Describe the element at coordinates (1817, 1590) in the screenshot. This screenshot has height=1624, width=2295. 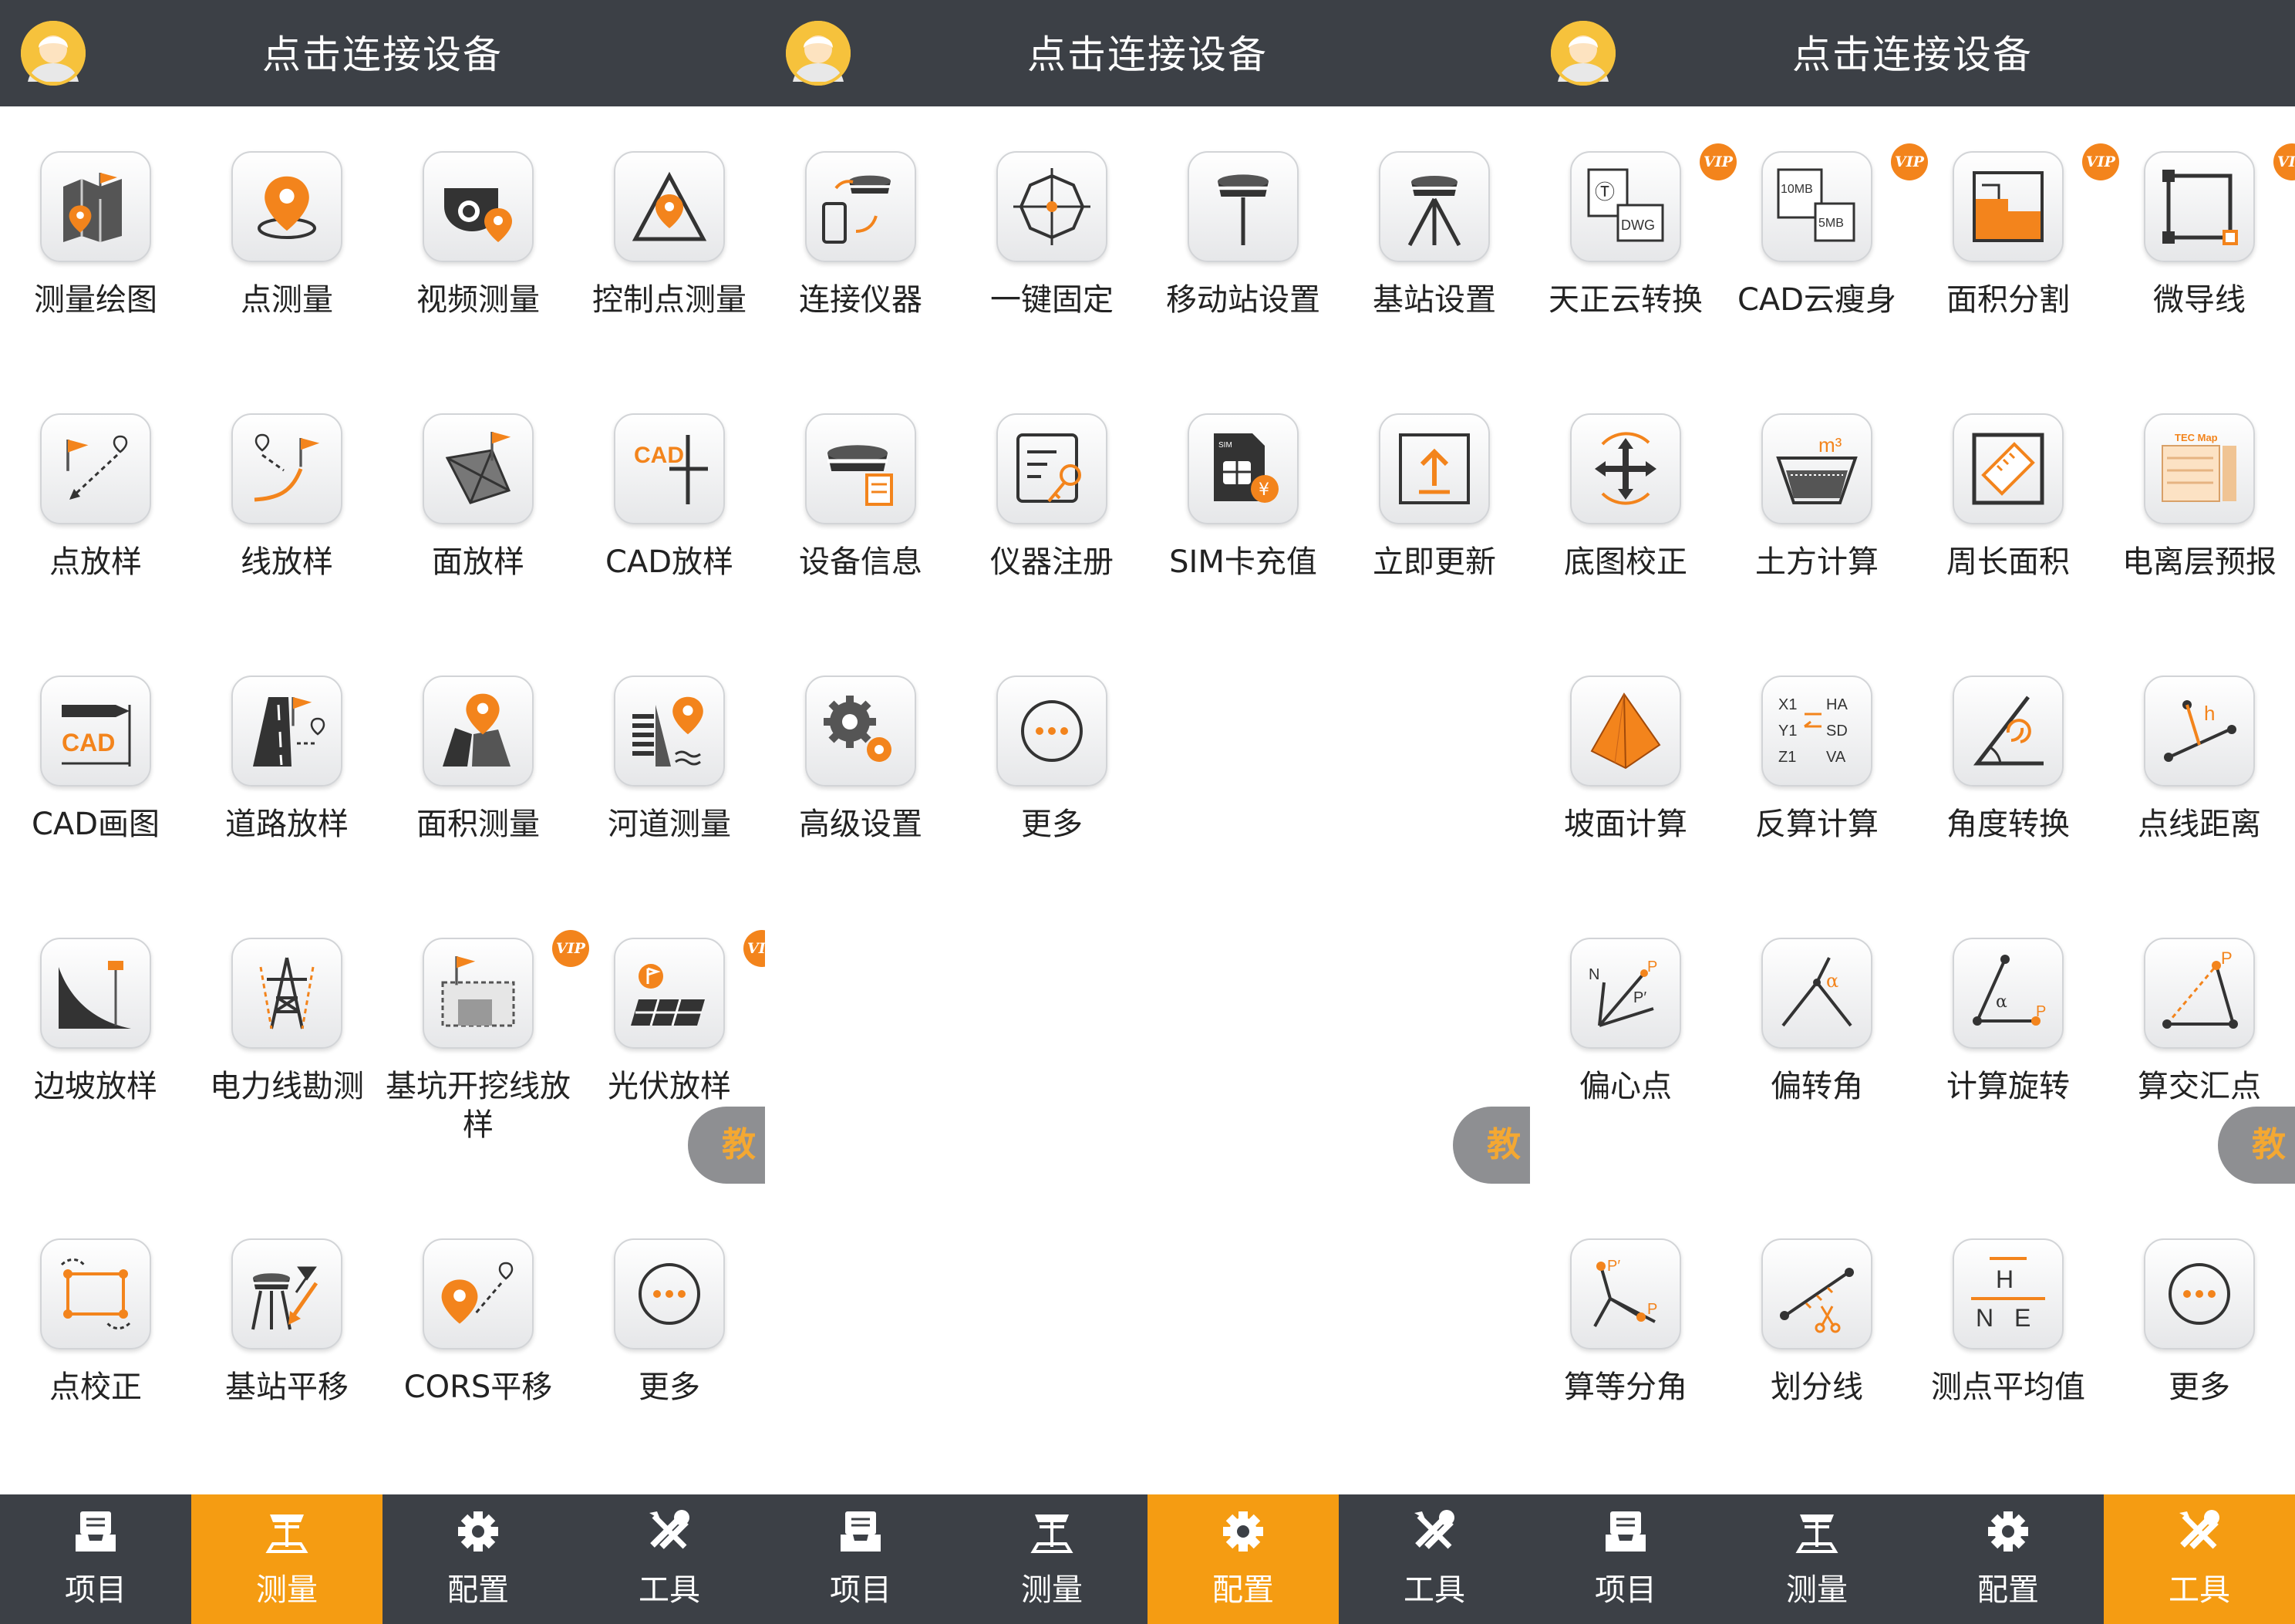
I see `tab-label: 测量` at that location.